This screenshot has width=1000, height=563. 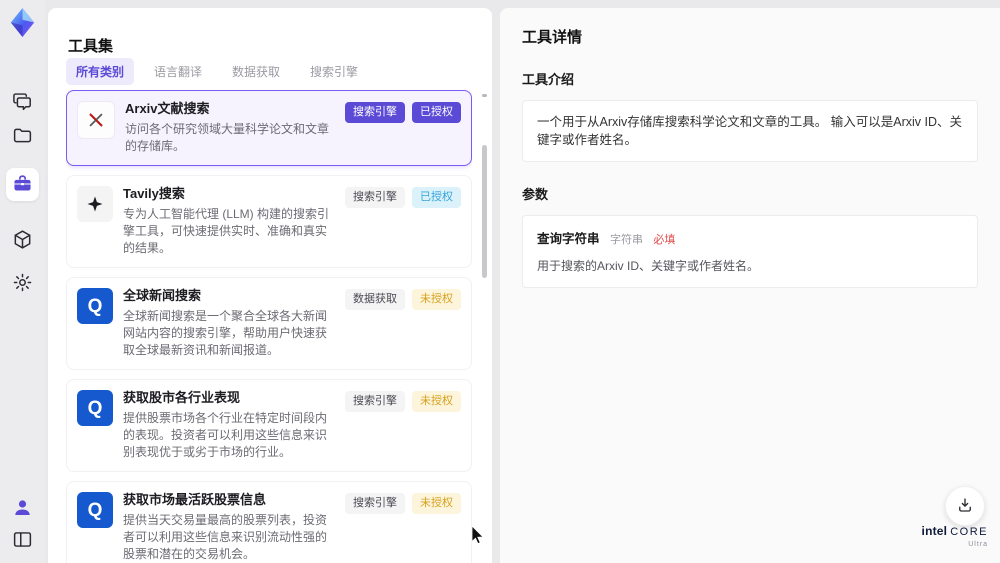 I want to click on sidebar-item-chat, so click(x=22, y=102).